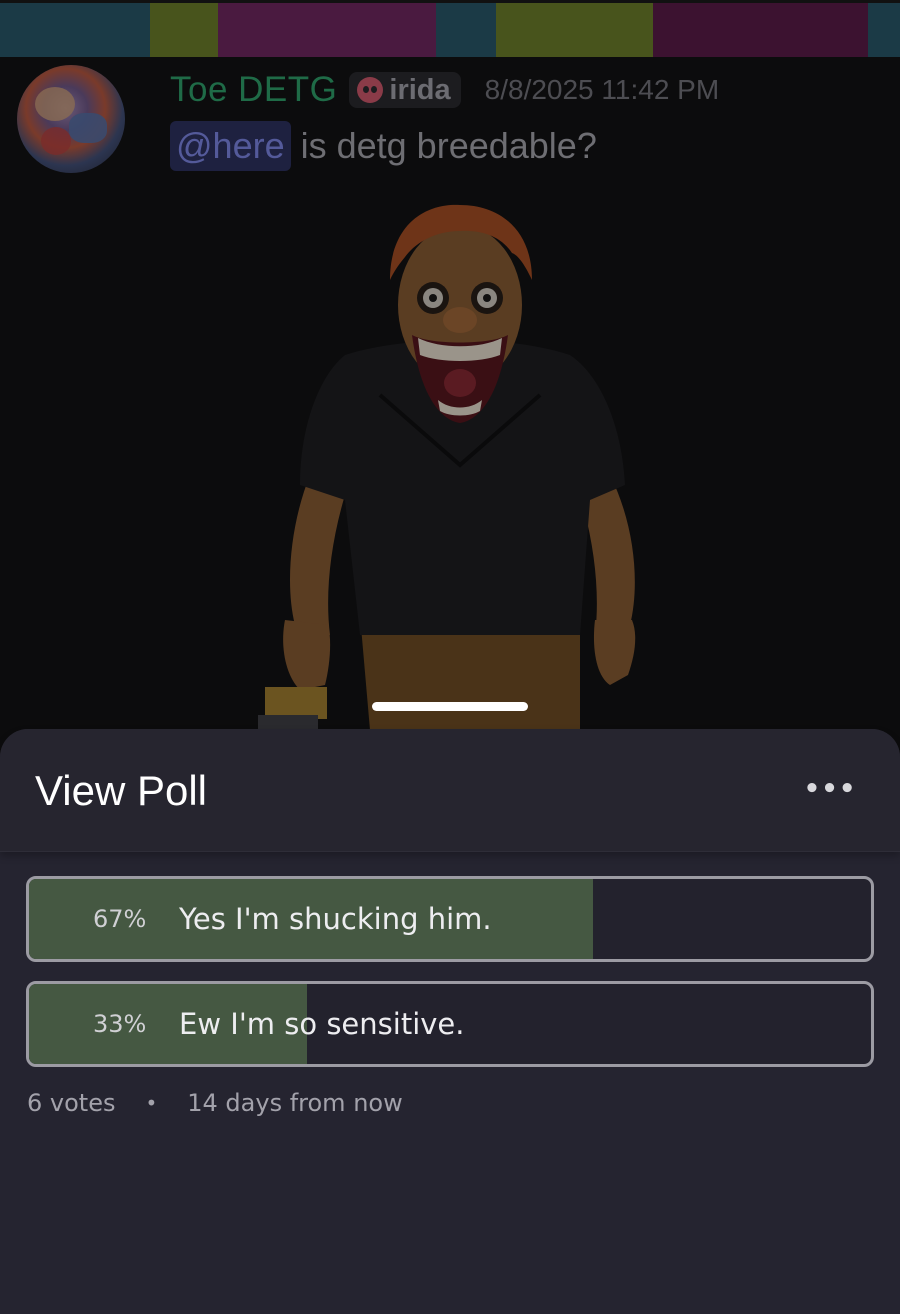  Describe the element at coordinates (450, 706) in the screenshot. I see `sheet-drag-handle` at that location.